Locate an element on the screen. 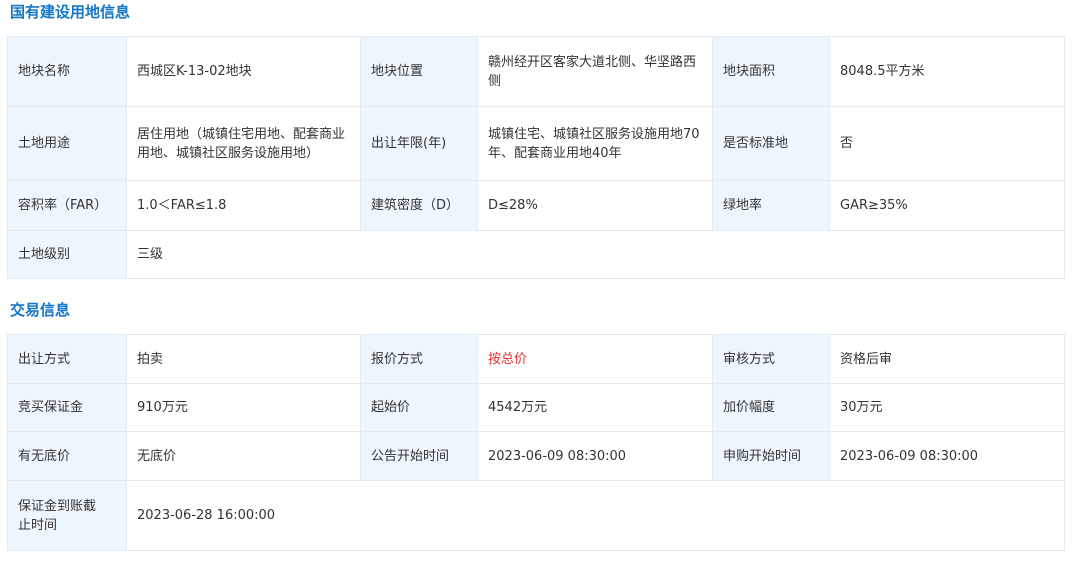 The image size is (1080, 567). field-label: 起始价 is located at coordinates (419, 407).